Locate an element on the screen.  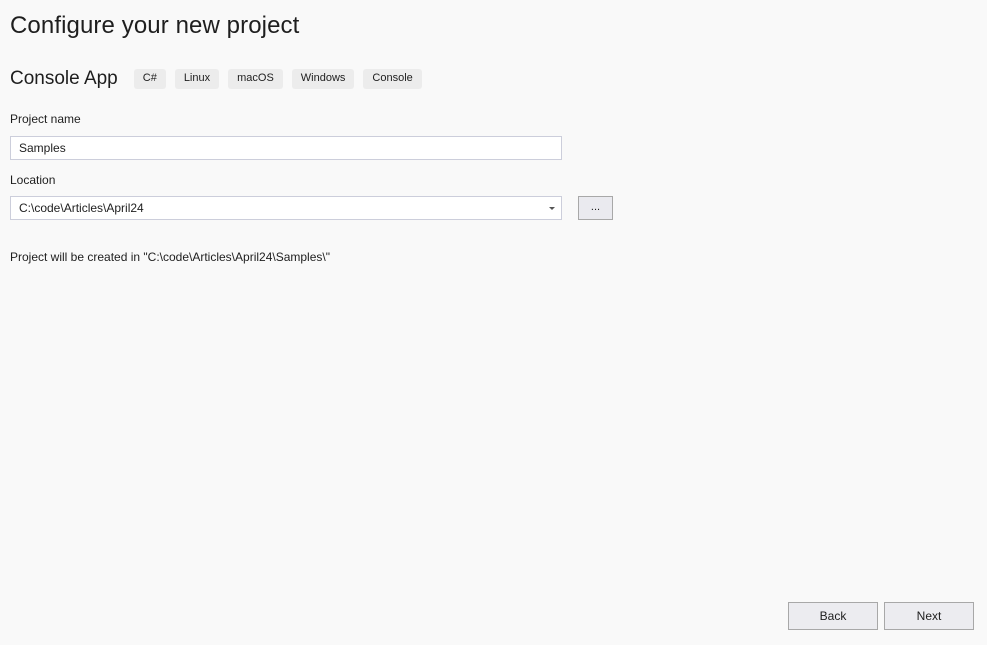
tag-platform-linux: Linux is located at coordinates (197, 79).